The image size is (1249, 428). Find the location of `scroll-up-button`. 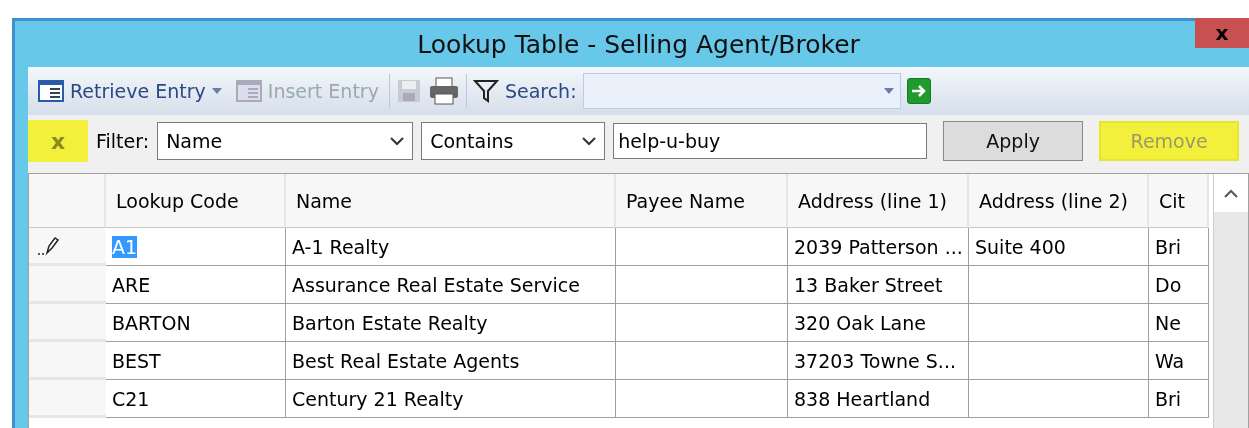

scroll-up-button is located at coordinates (1231, 193).